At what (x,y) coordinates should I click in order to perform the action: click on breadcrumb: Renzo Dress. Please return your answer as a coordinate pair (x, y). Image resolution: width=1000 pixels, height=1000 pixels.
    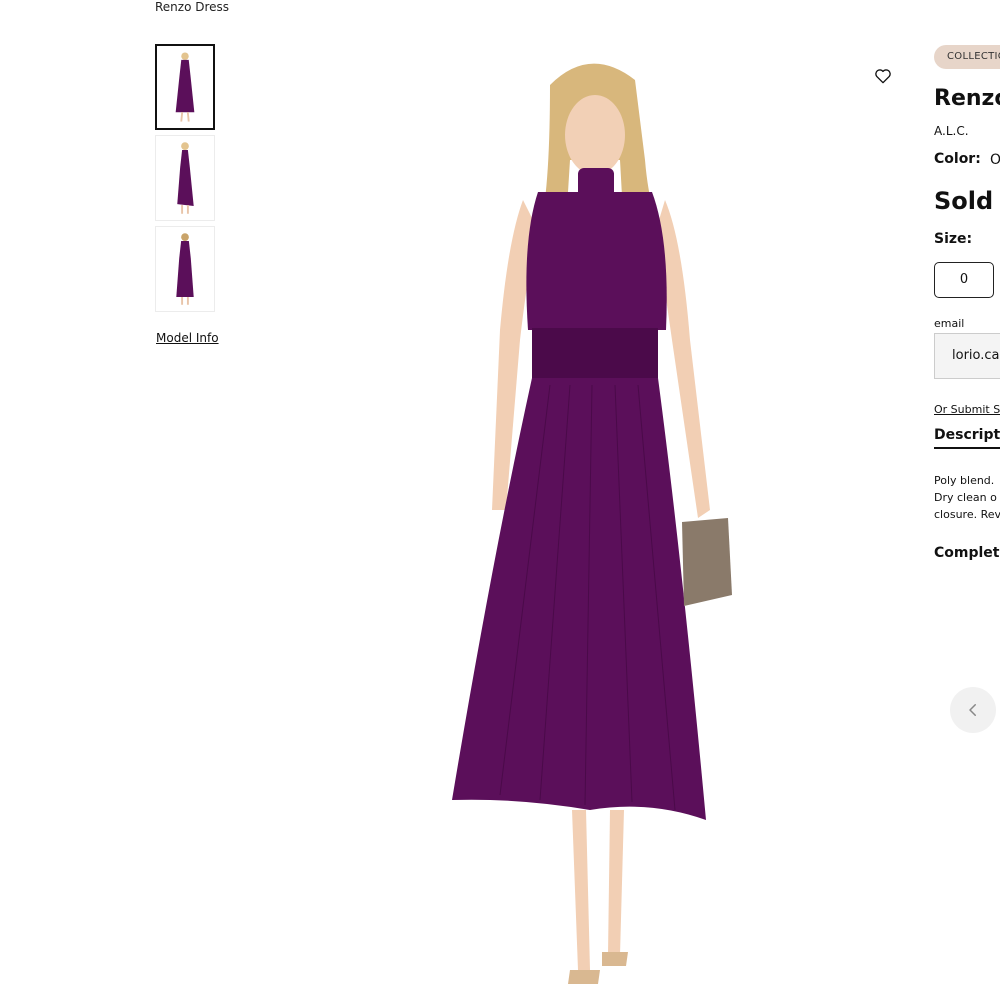
    Looking at the image, I should click on (192, 7).